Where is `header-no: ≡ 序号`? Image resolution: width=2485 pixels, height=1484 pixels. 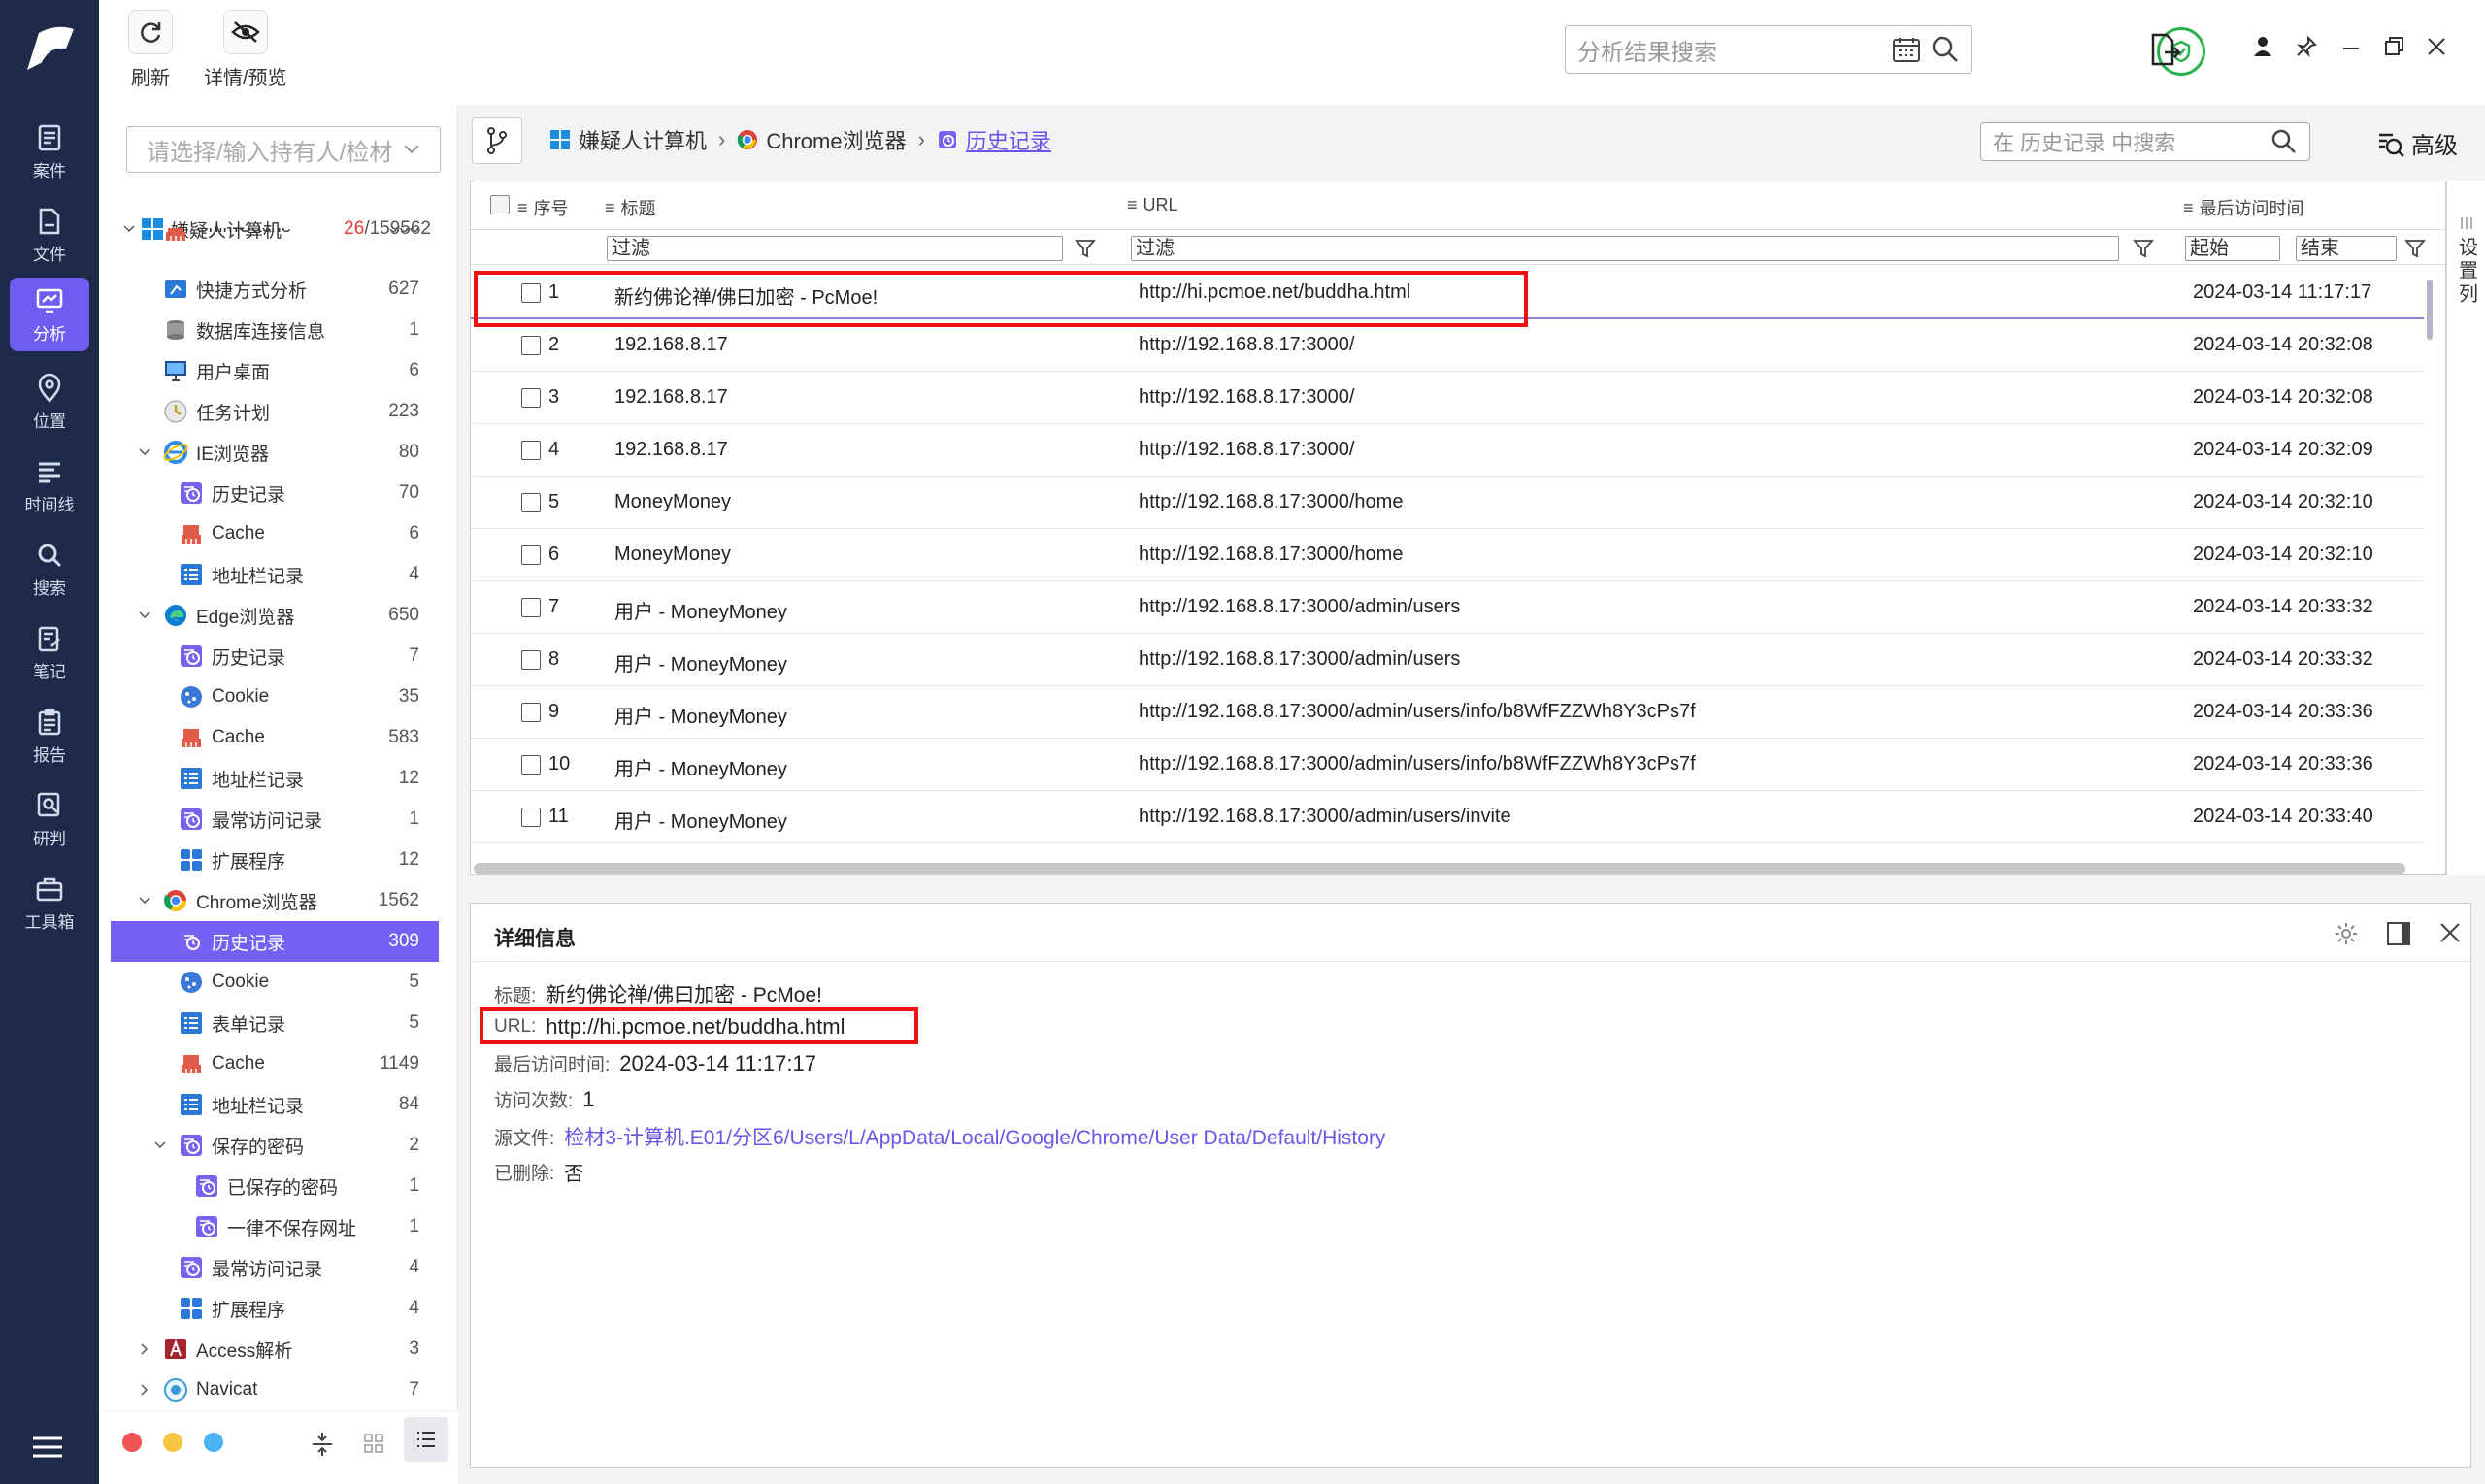 header-no: ≡ 序号 is located at coordinates (543, 207).